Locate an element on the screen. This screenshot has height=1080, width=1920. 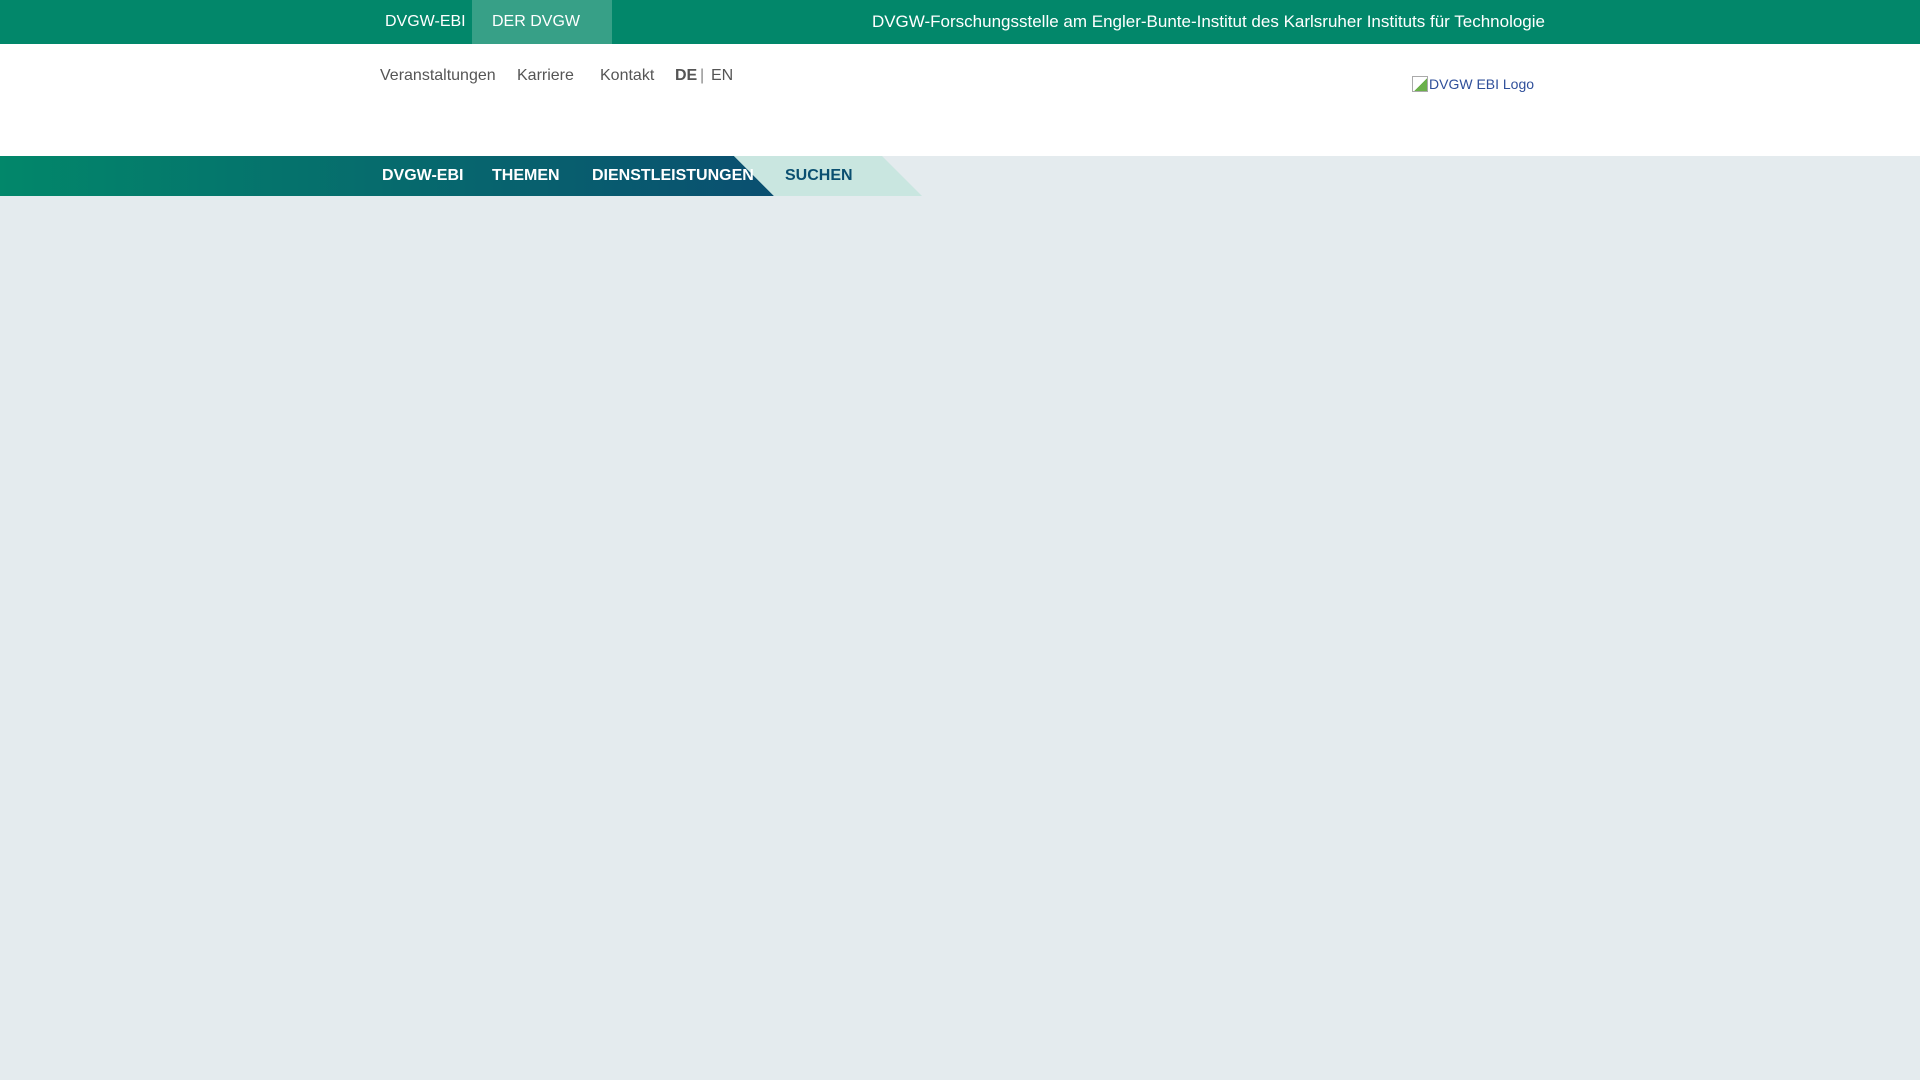
nav-item-dvgw-ebi: DVGW-EBI is located at coordinates (422, 176).